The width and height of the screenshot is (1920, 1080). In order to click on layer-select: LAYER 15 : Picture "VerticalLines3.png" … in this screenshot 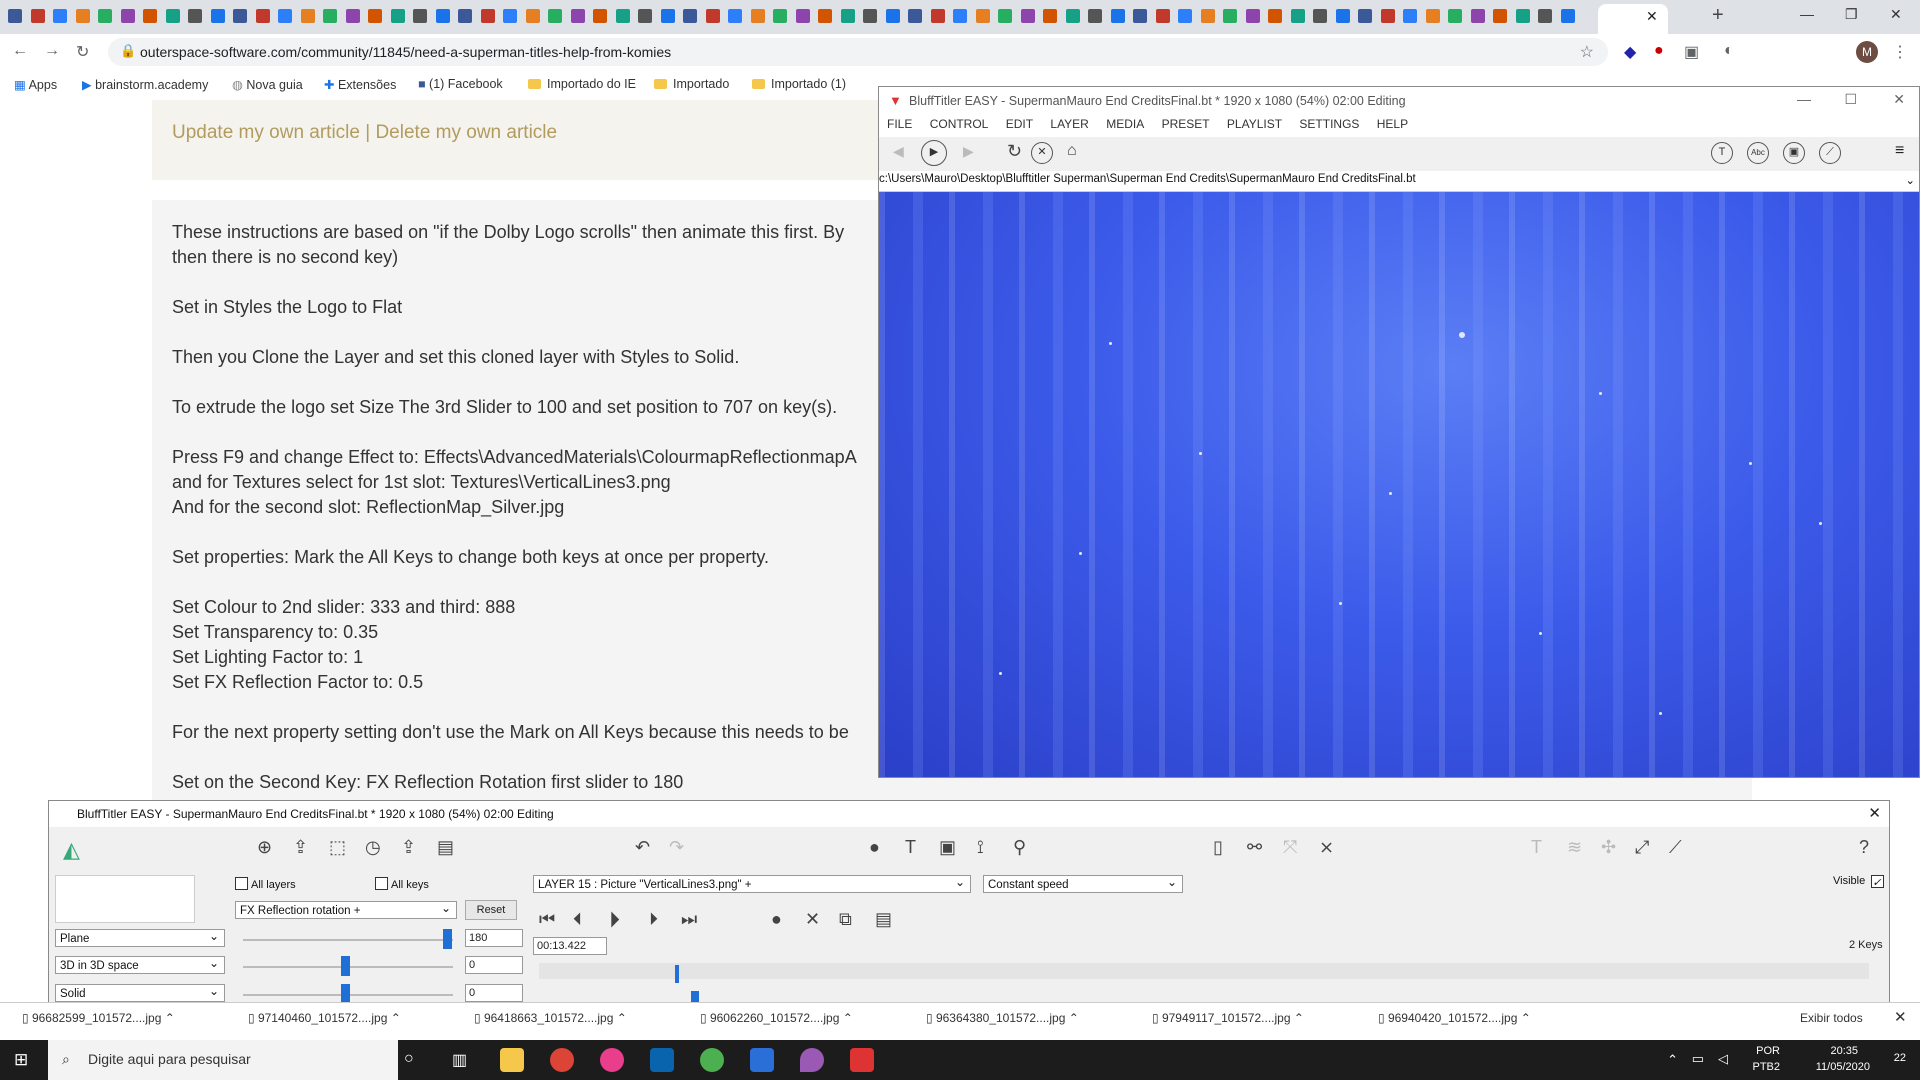, I will do `click(752, 883)`.